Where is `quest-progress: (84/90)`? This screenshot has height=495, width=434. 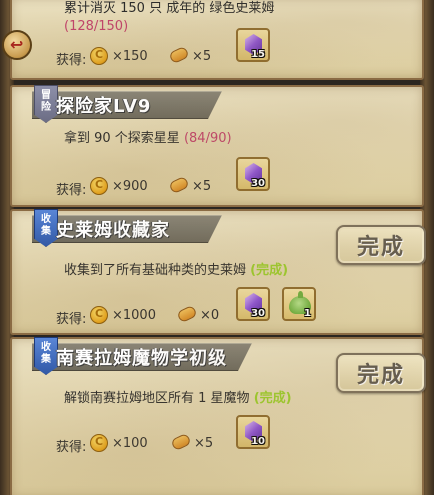 quest-progress: (84/90) is located at coordinates (207, 138).